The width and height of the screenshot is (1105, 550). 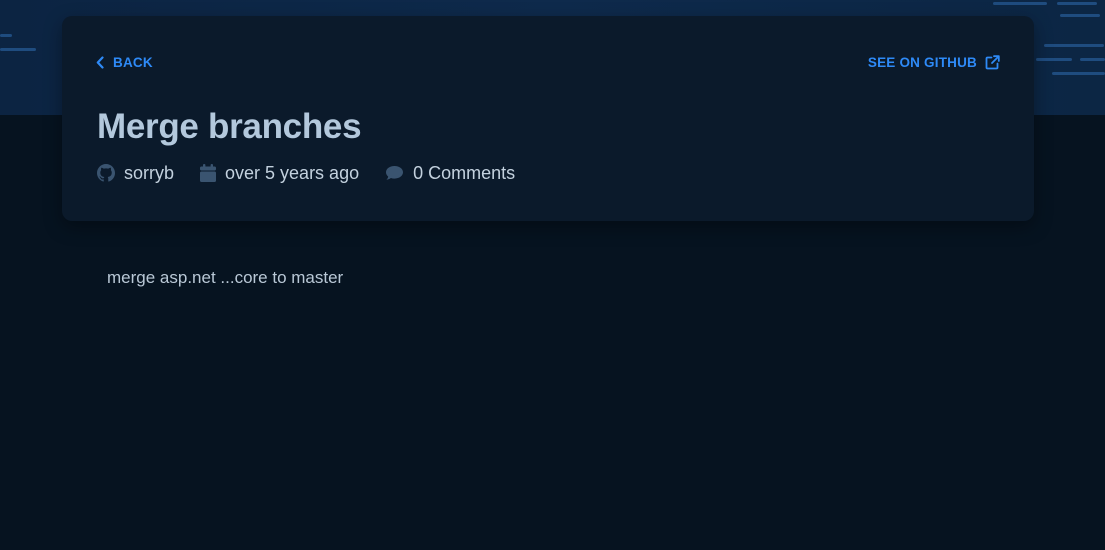 I want to click on see-on-github-label: SEE ON GITHUB, so click(x=922, y=62).